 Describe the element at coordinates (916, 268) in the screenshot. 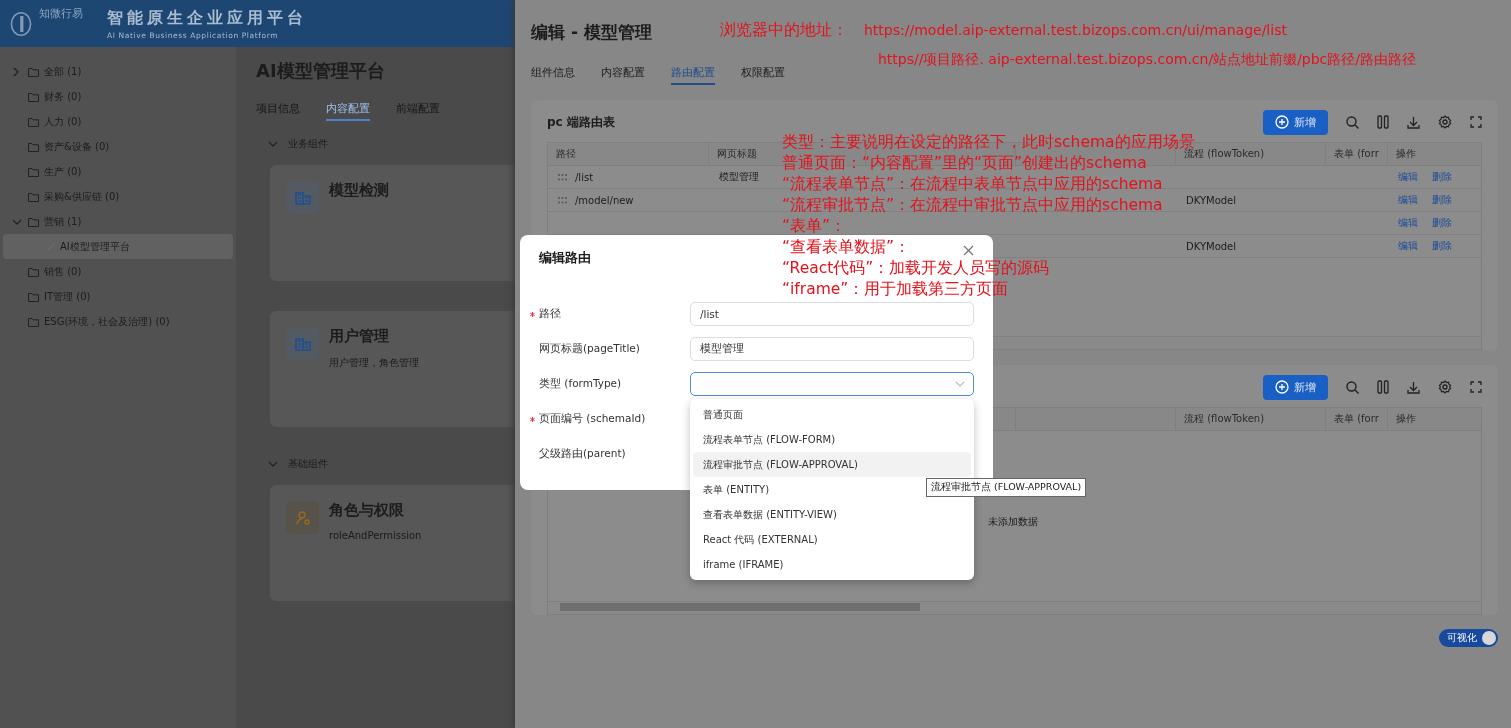

I see `annotation-text: “React代码”：加载开发人员写的源码` at that location.